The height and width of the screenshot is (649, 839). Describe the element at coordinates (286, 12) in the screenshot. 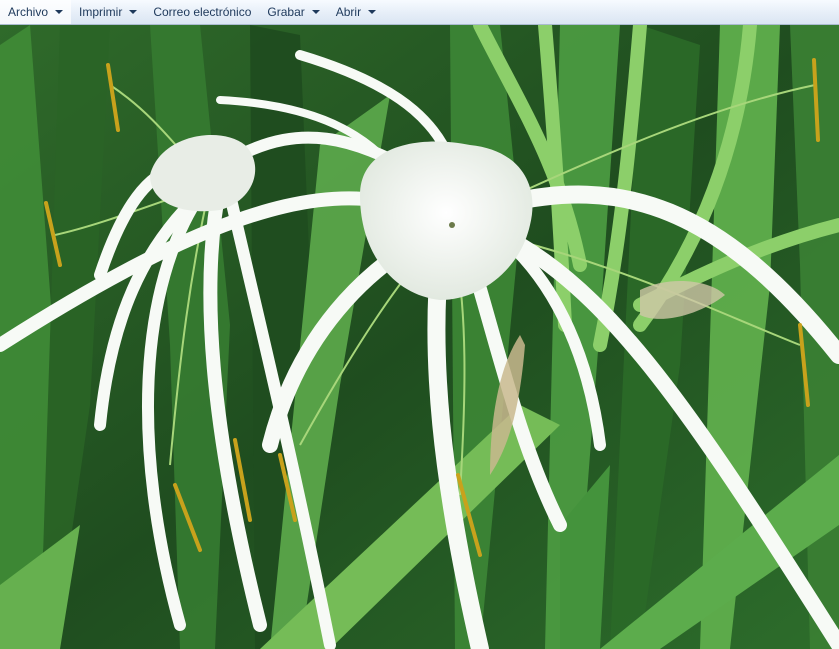

I see `grabar-menu-label: Grabar` at that location.